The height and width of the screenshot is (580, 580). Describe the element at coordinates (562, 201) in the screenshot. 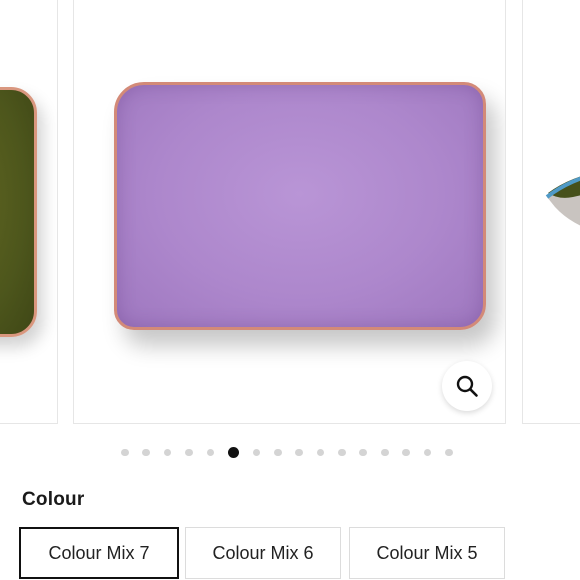

I see `pillow-image-olive-blue` at that location.